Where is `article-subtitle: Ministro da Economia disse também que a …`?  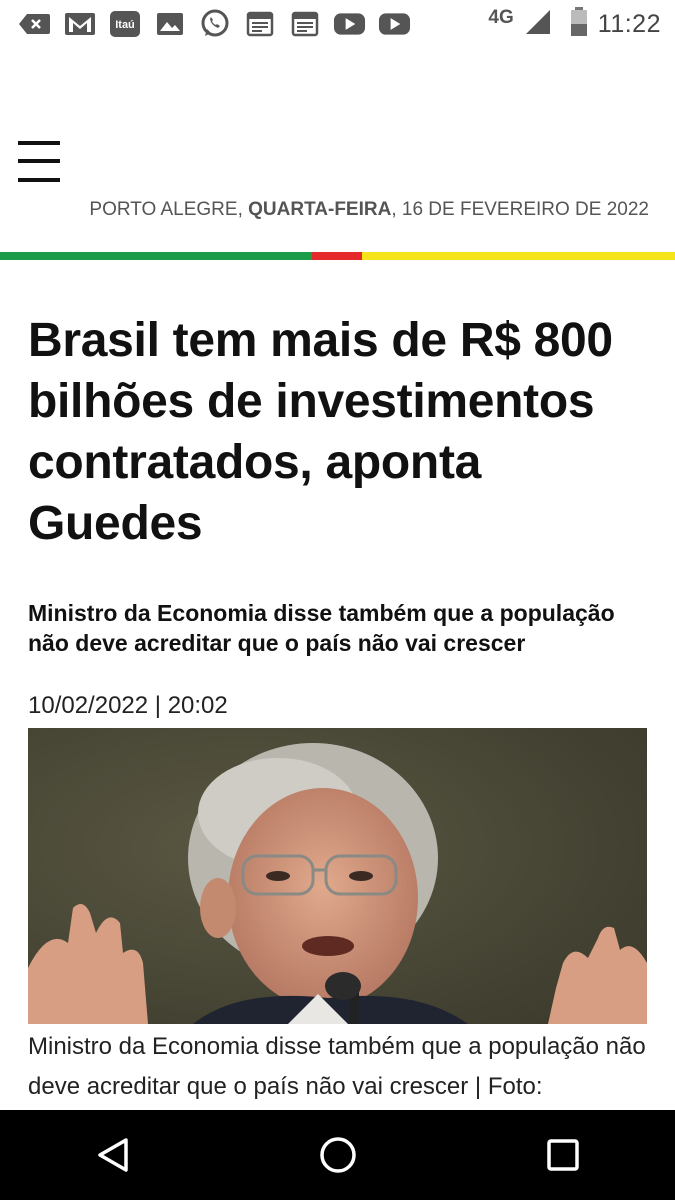
article-subtitle: Ministro da Economia disse também que a … is located at coordinates (321, 628).